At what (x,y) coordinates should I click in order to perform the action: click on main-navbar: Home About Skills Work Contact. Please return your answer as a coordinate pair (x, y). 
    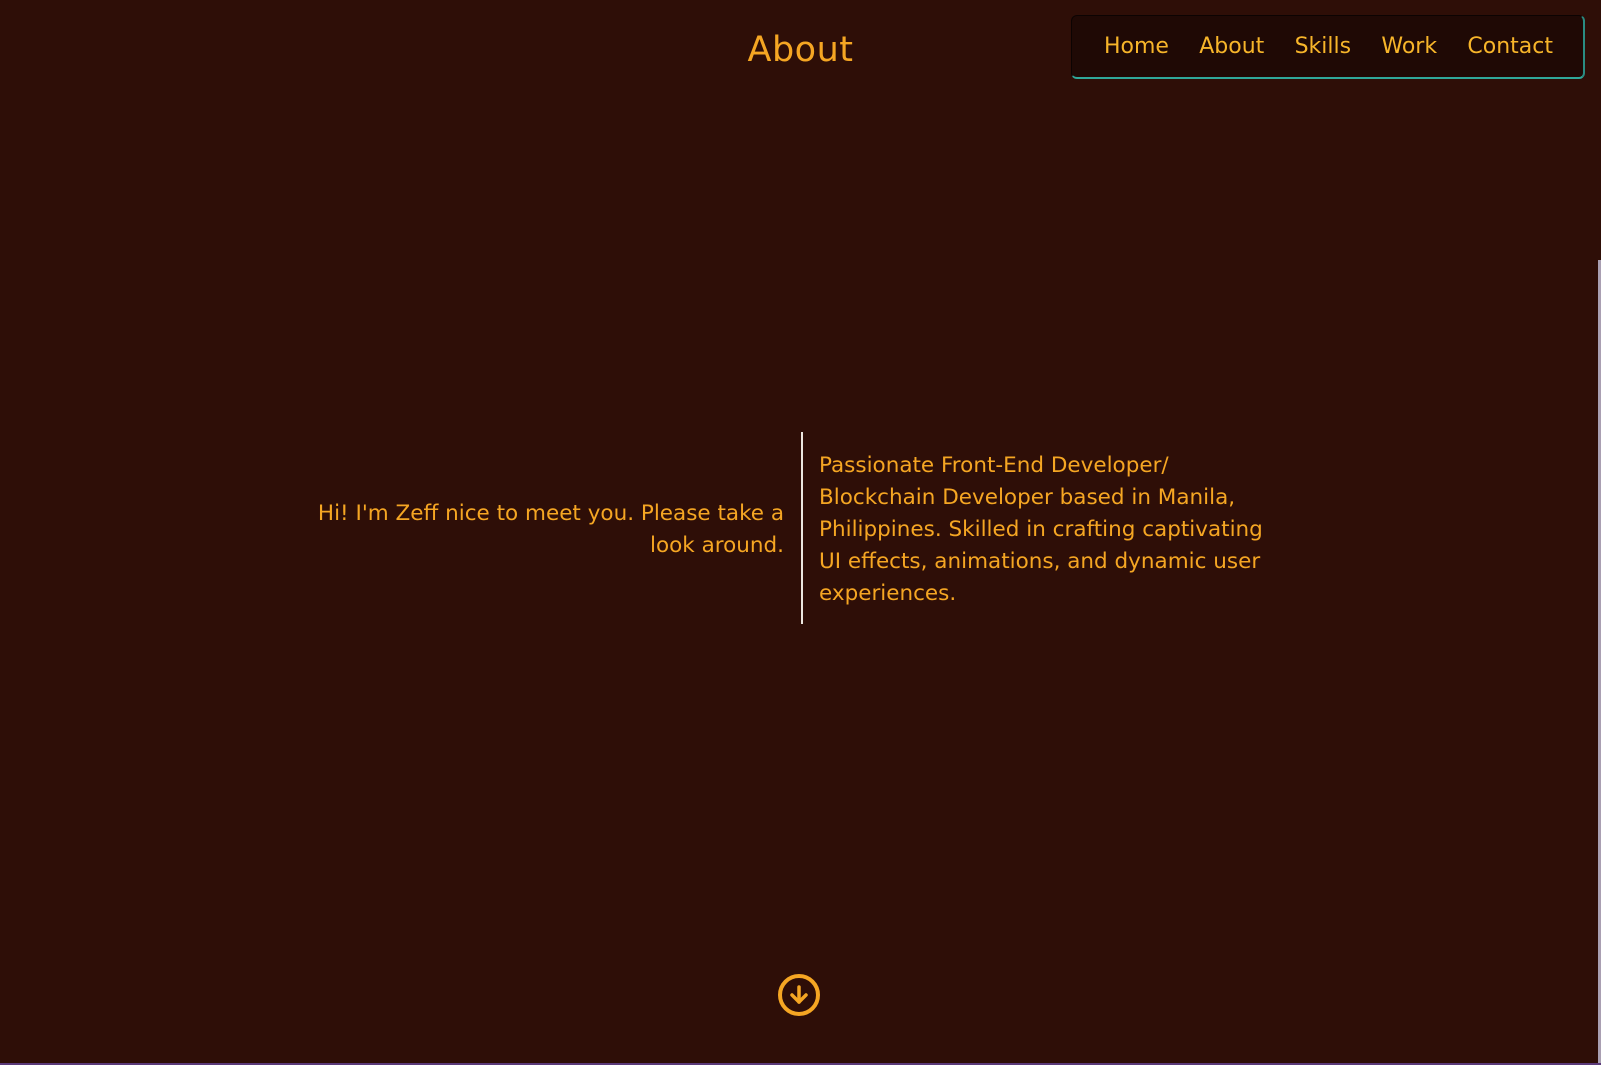
    Looking at the image, I should click on (1328, 47).